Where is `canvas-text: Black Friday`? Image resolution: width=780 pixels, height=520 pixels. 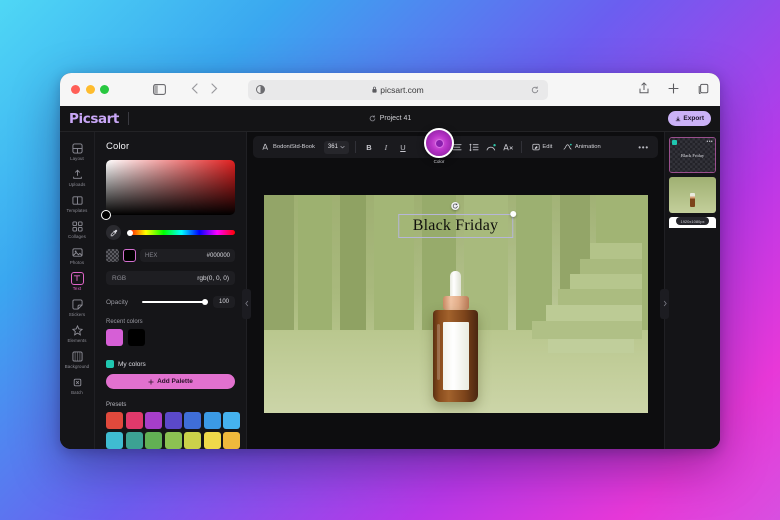 canvas-text: Black Friday is located at coordinates (455, 225).